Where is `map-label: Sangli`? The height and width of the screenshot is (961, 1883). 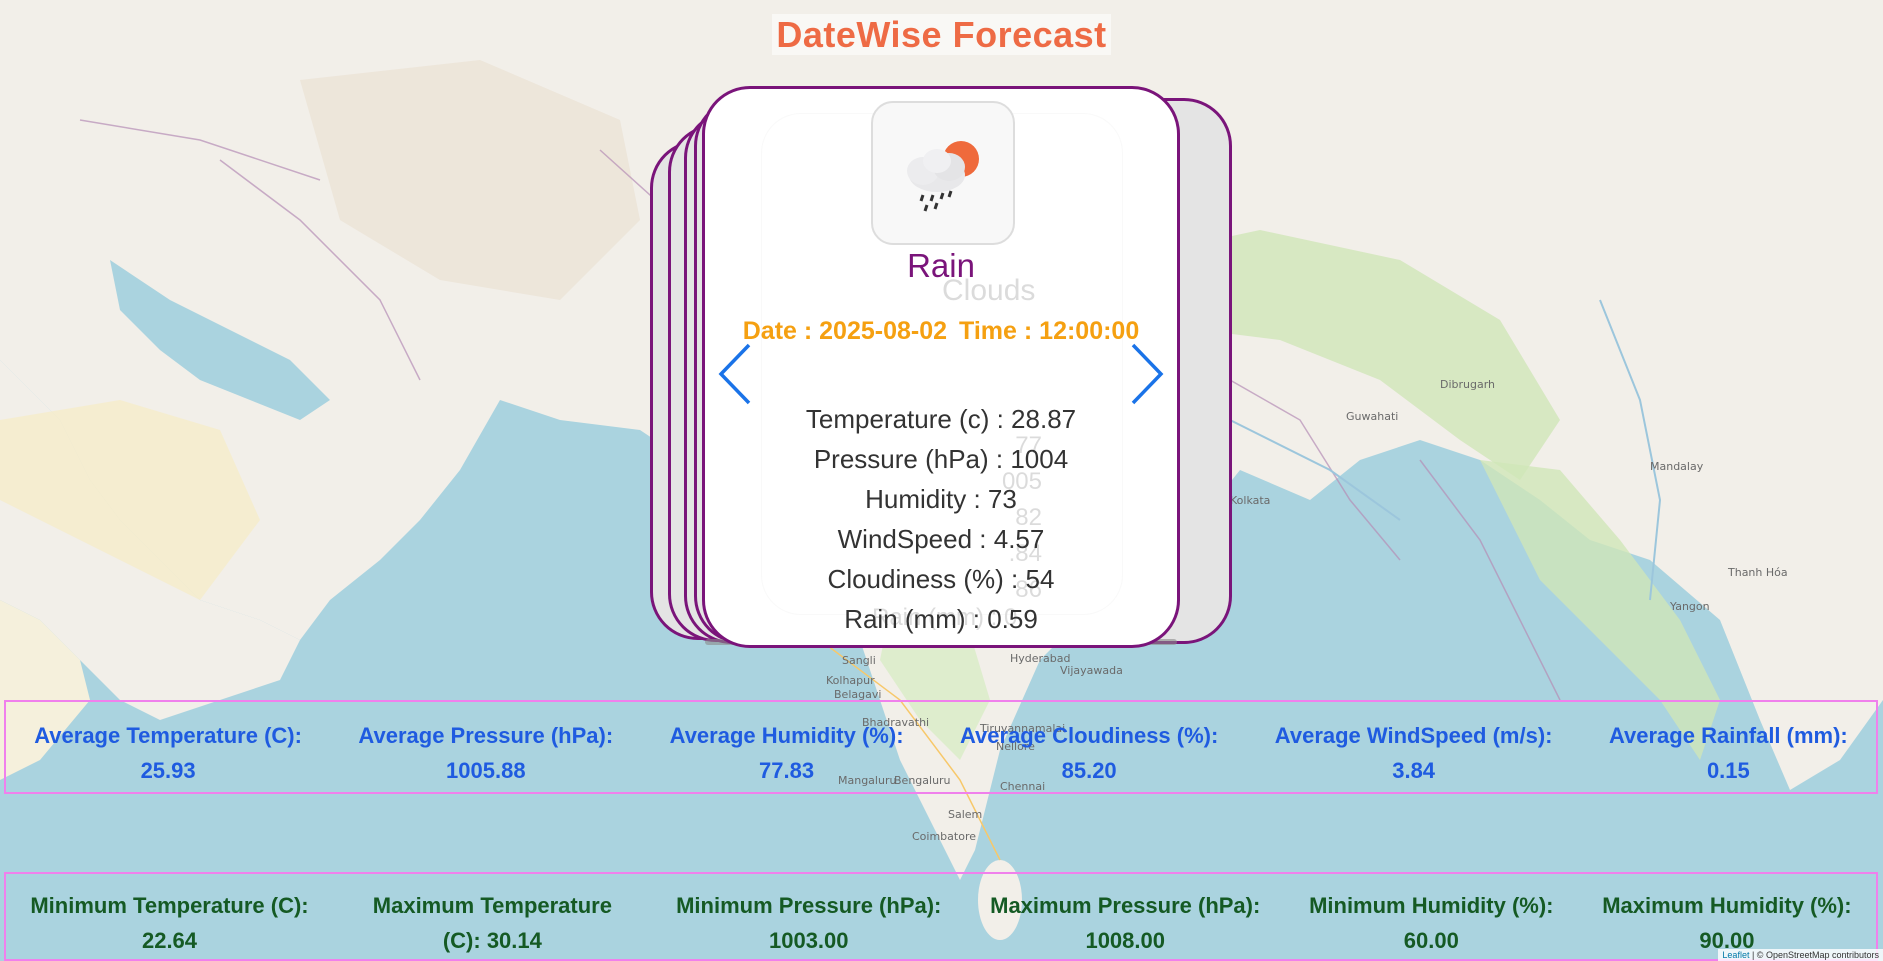 map-label: Sangli is located at coordinates (859, 660).